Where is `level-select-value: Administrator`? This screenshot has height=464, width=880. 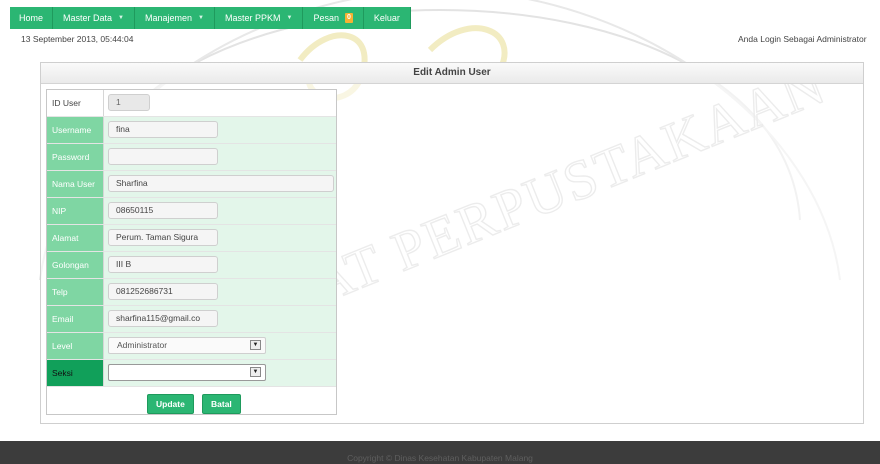
level-select-value: Administrator is located at coordinates (142, 345).